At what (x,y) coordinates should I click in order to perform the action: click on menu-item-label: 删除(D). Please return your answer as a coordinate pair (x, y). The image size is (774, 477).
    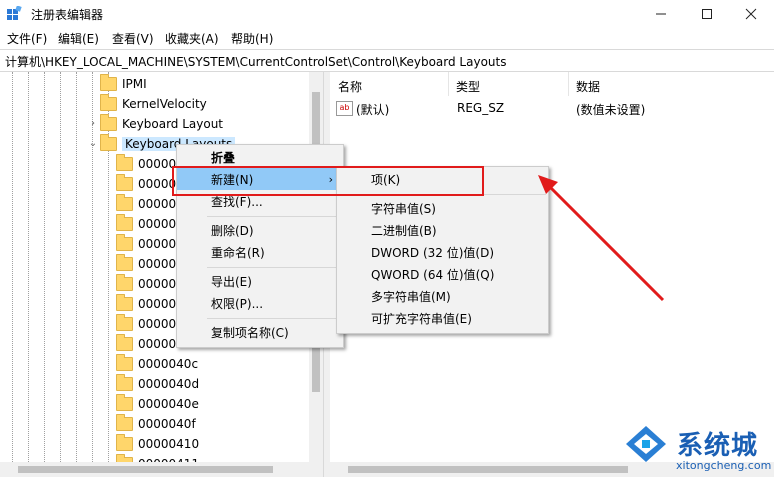
    Looking at the image, I should click on (232, 230).